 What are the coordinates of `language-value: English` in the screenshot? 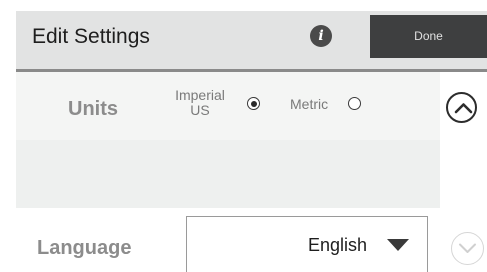 It's located at (337, 245).